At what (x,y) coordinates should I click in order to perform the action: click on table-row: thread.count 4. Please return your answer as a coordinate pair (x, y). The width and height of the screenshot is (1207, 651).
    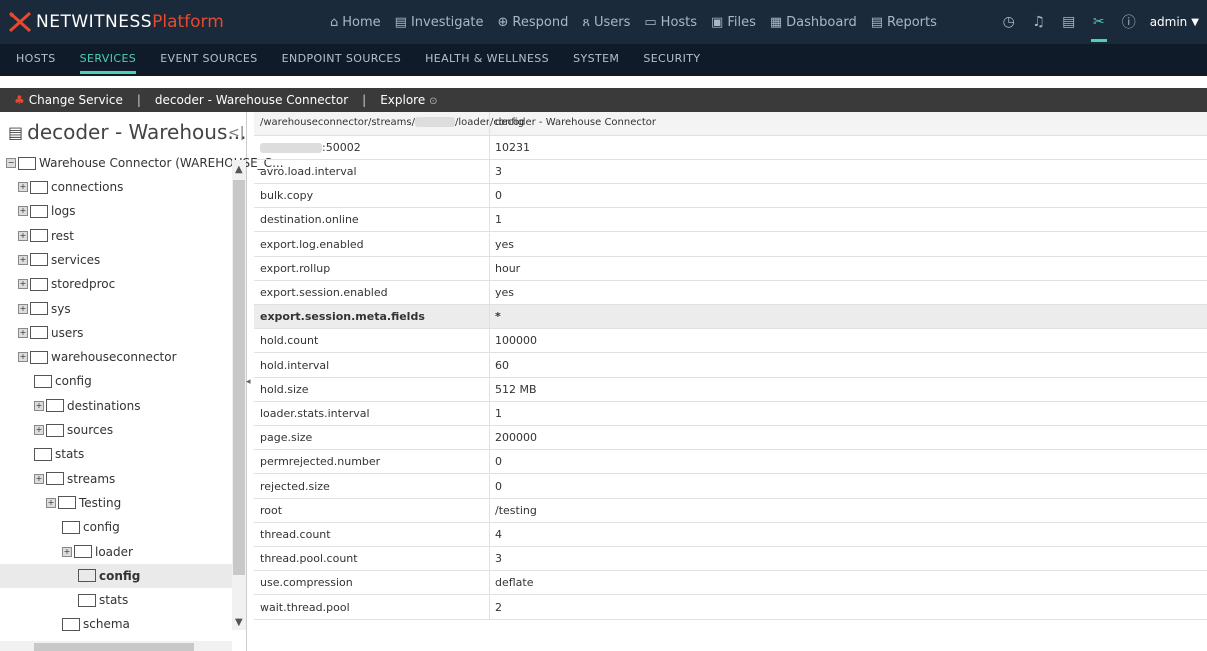
    Looking at the image, I should click on (730, 535).